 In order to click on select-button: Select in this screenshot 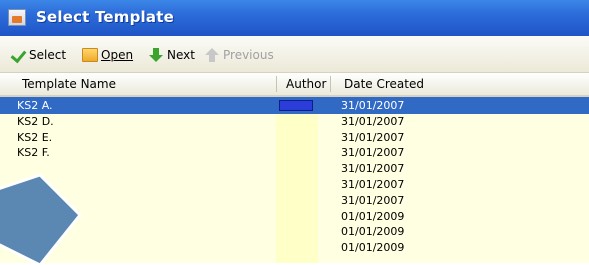, I will do `click(38, 55)`.